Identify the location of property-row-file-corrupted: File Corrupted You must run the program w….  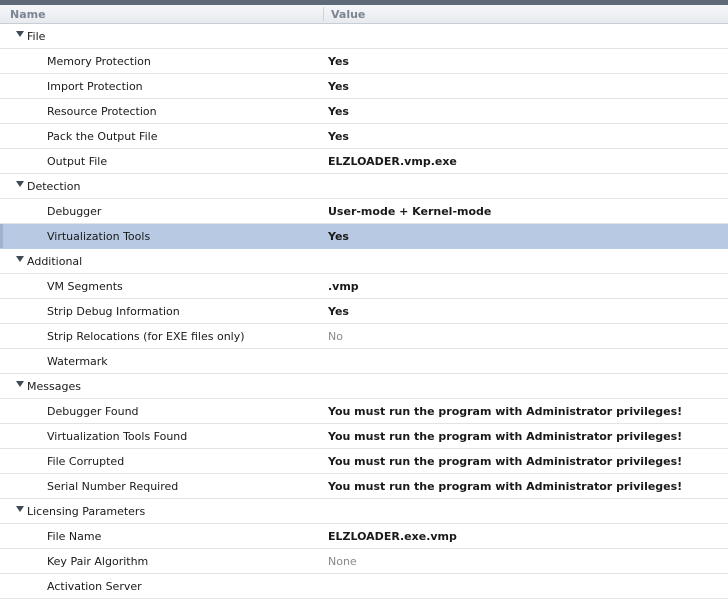
(364, 461).